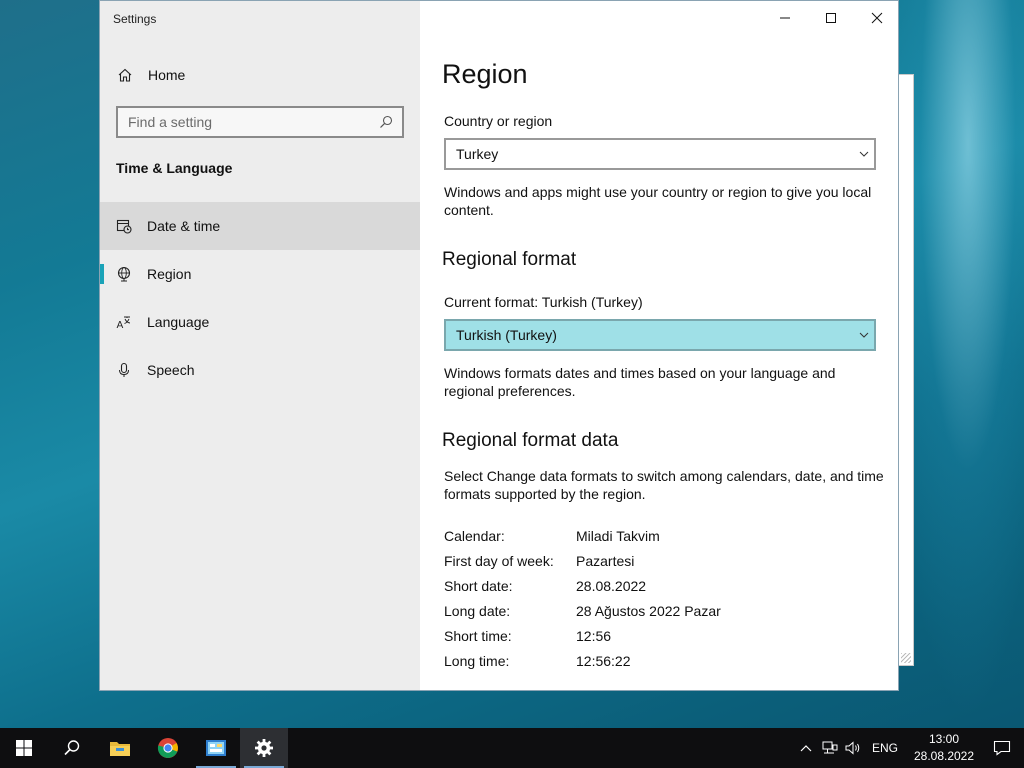 The height and width of the screenshot is (768, 1024). I want to click on format-data-row: First day of week: Pazartesi, so click(539, 561).